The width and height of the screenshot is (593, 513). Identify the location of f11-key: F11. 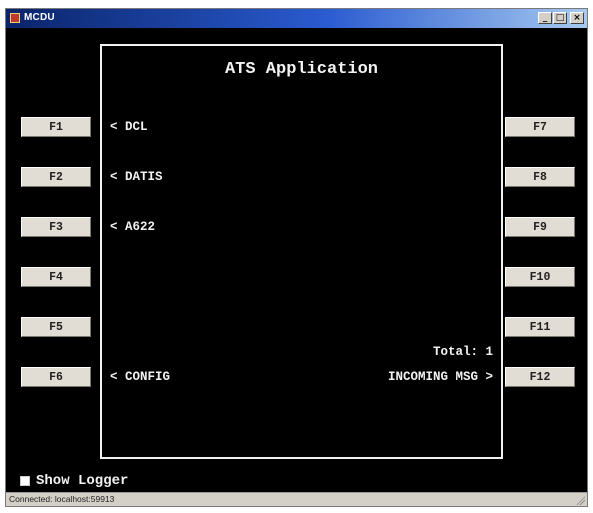
(540, 327).